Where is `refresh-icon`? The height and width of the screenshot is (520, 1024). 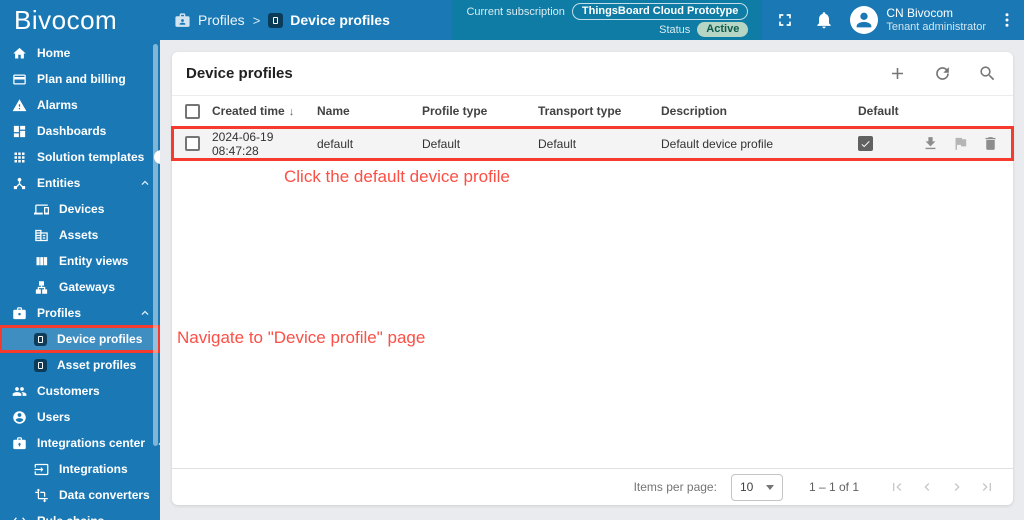
refresh-icon is located at coordinates (942, 73).